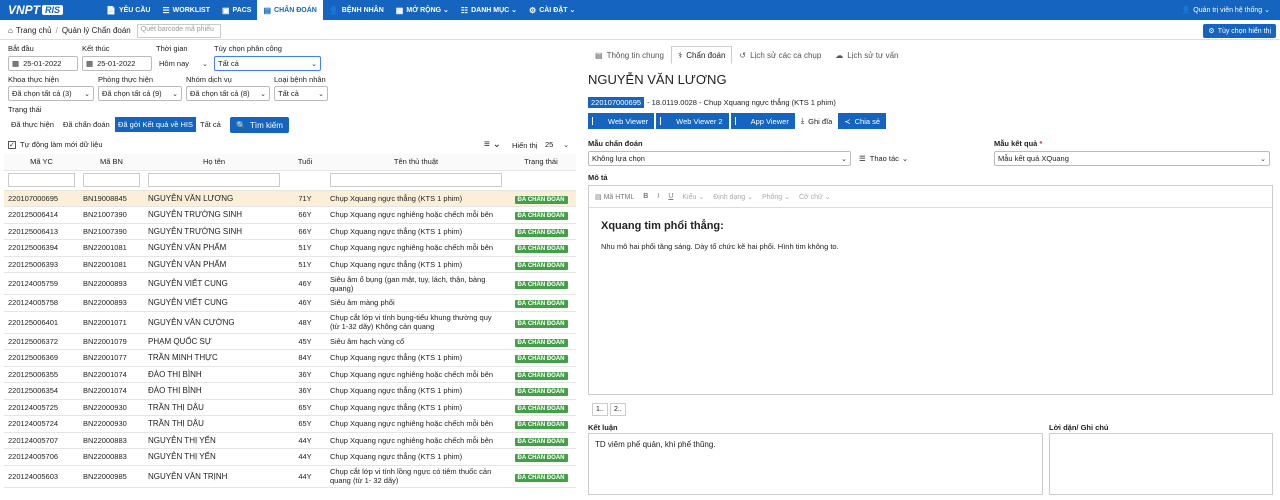  What do you see at coordinates (32, 124) in the screenshot?
I see `status-tab-done: Đã thực hiện` at bounding box center [32, 124].